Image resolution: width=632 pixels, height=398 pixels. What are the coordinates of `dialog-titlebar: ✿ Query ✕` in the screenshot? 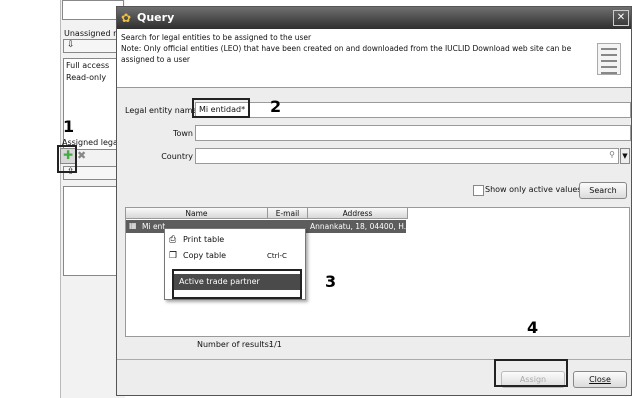 It's located at (374, 18).